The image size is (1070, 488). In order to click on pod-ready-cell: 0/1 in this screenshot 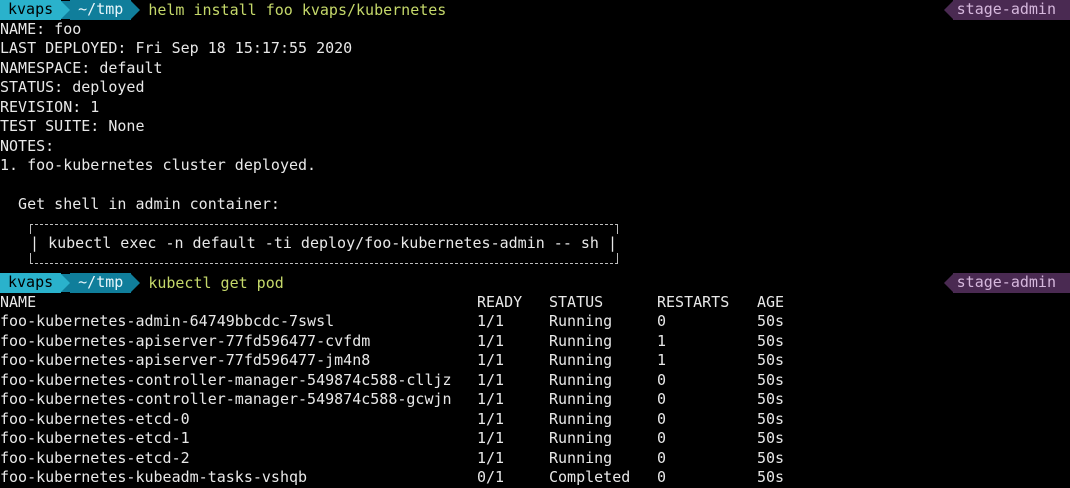, I will do `click(491, 477)`.